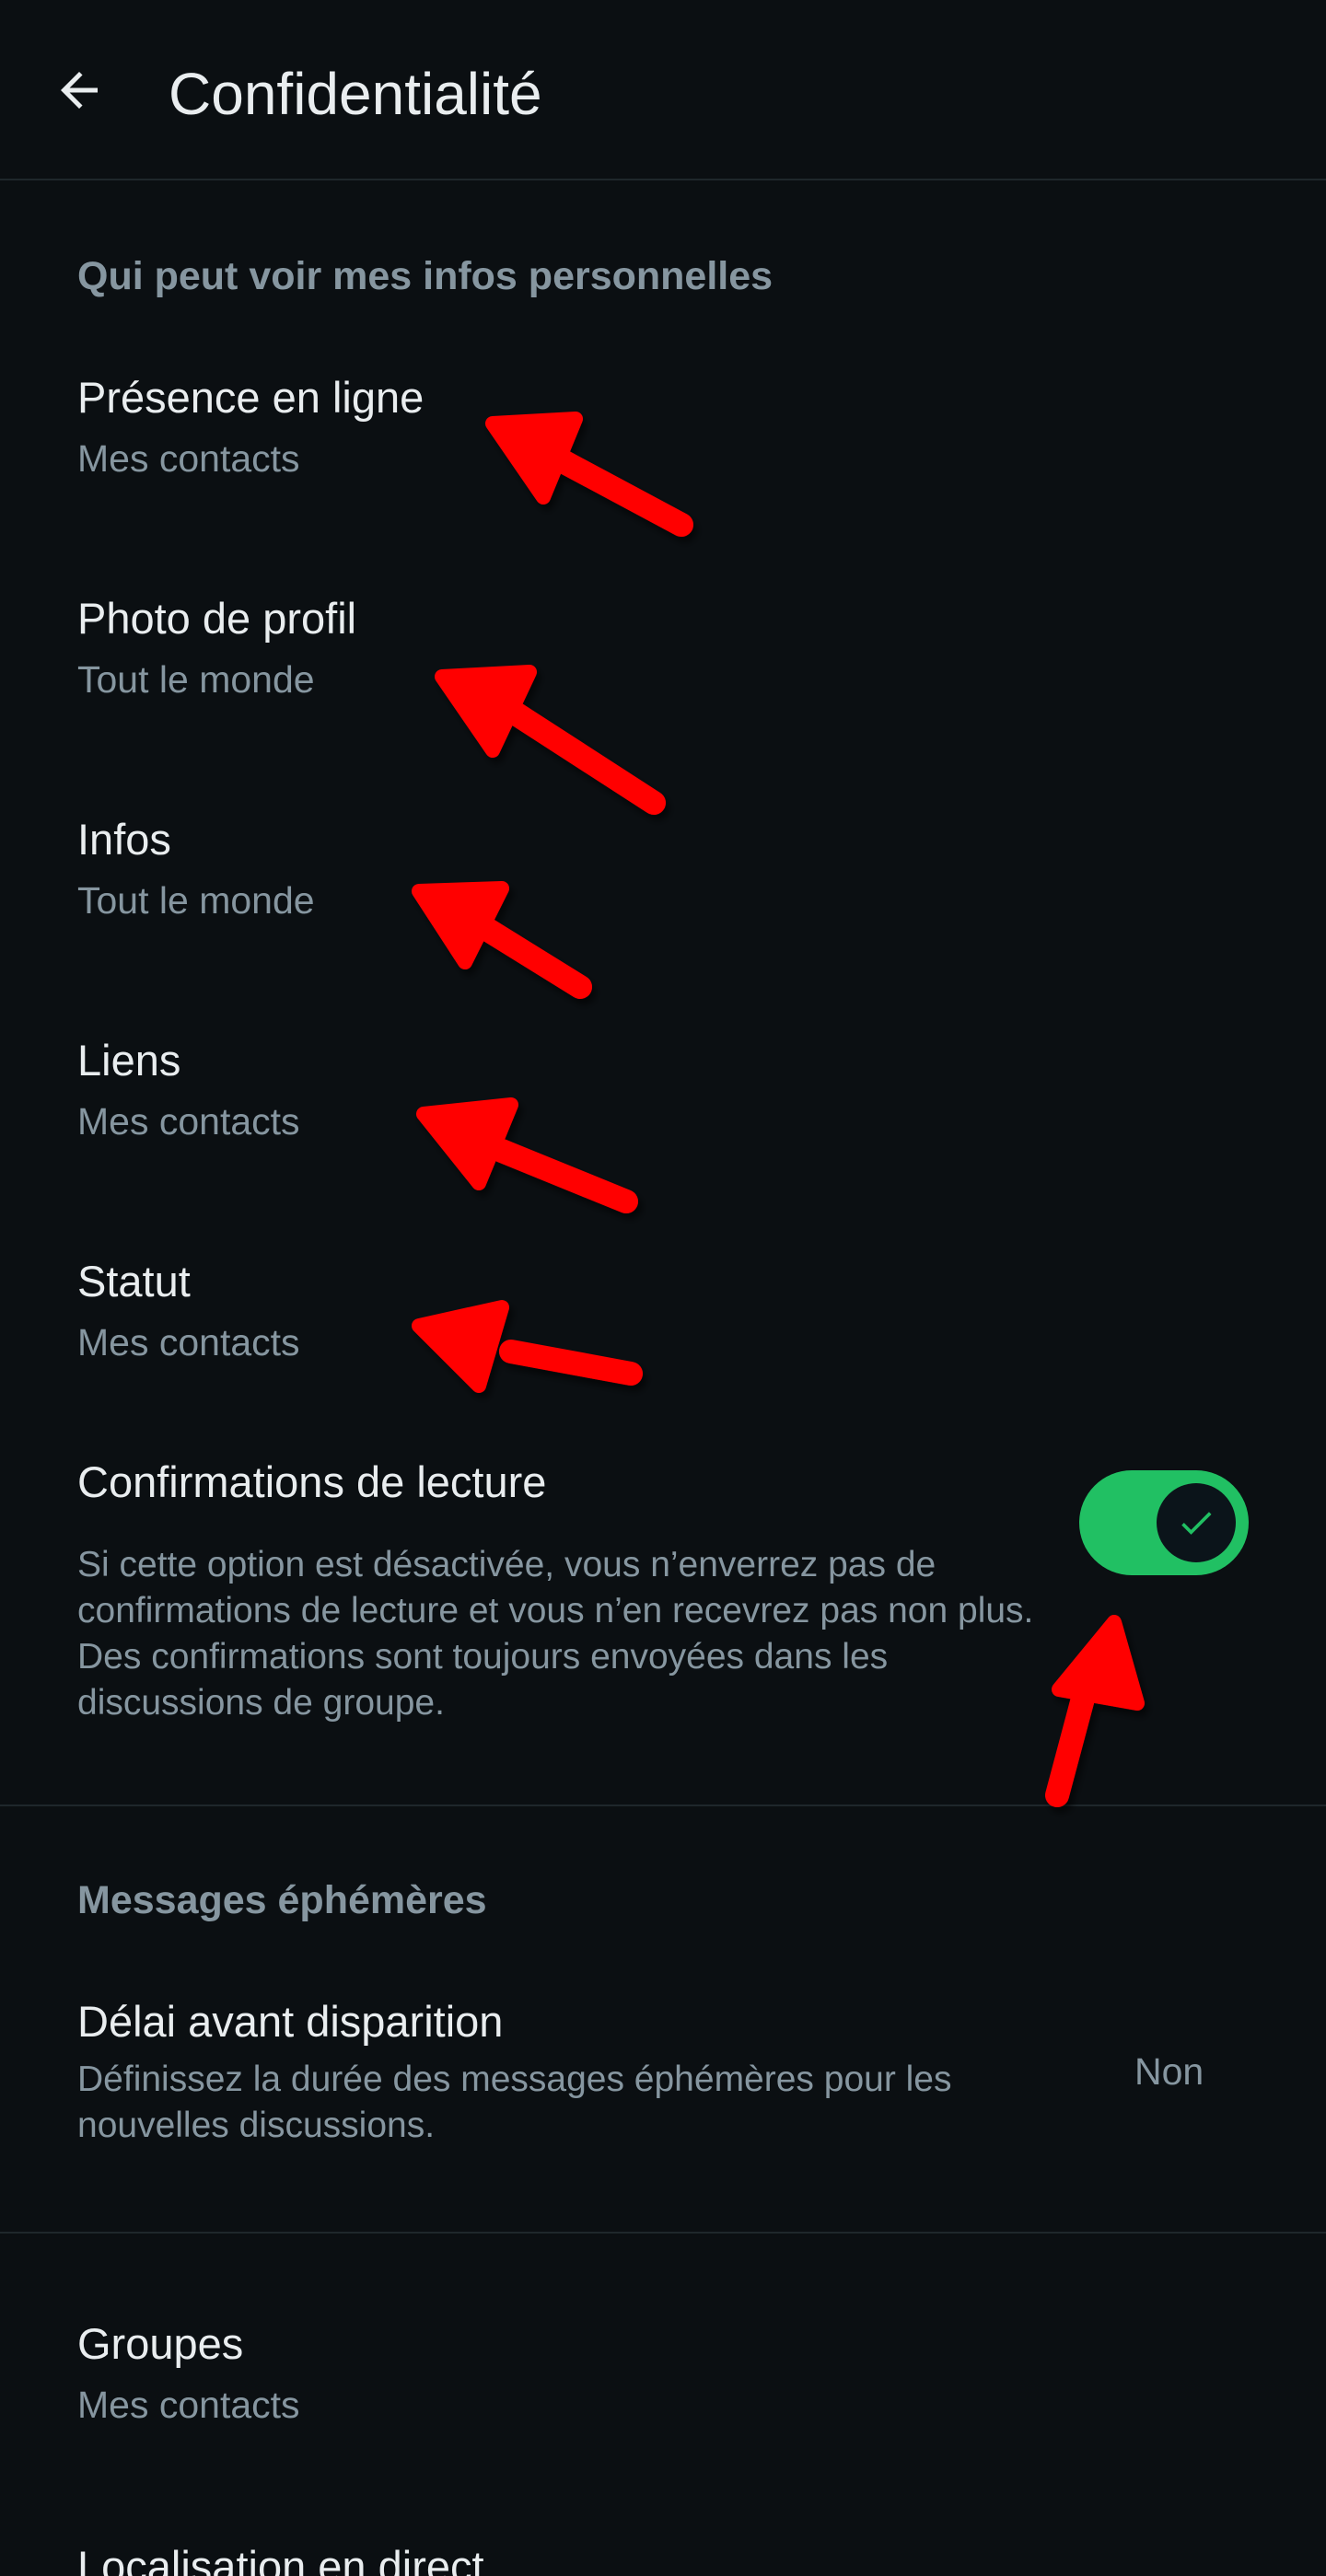  What do you see at coordinates (663, 442) in the screenshot?
I see `row-online-presence: Présence en ligne Mes contacts` at bounding box center [663, 442].